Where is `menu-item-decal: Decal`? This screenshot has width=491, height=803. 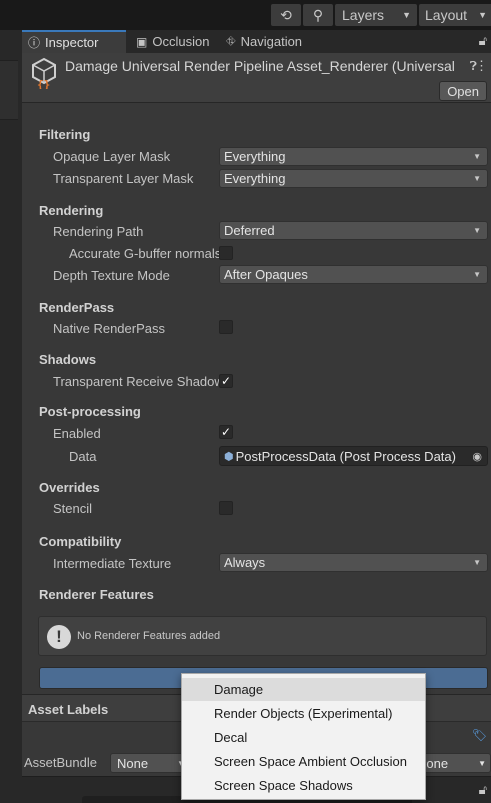
menu-item-decal: Decal is located at coordinates (303, 737).